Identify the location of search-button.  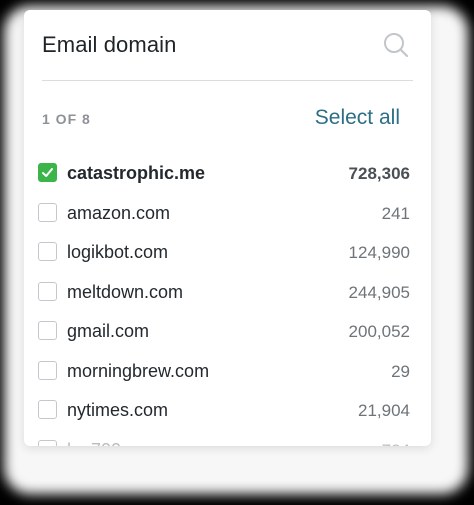
(396, 45).